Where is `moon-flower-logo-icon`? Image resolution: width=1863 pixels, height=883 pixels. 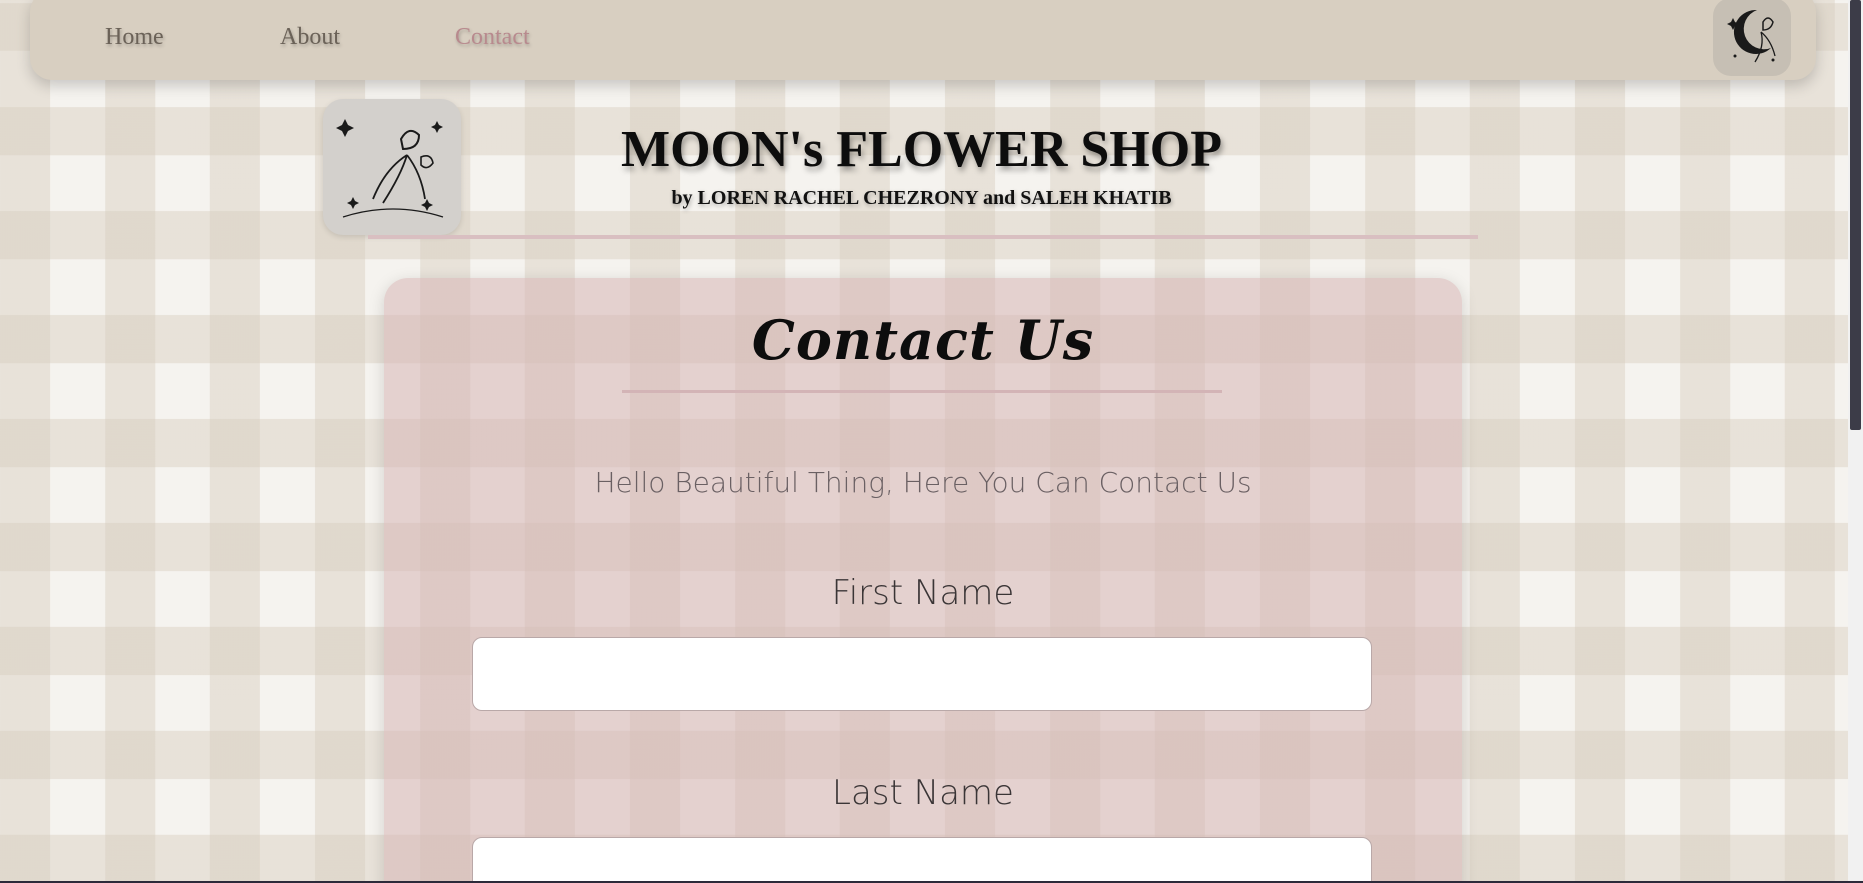 moon-flower-logo-icon is located at coordinates (1752, 38).